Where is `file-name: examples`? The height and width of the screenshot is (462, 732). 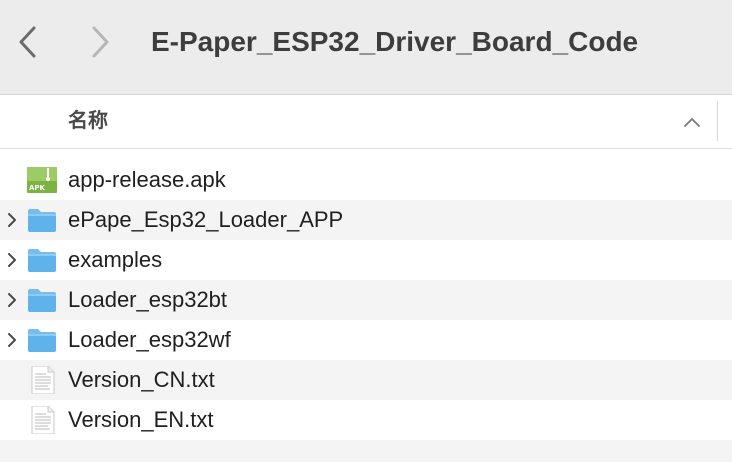 file-name: examples is located at coordinates (115, 259).